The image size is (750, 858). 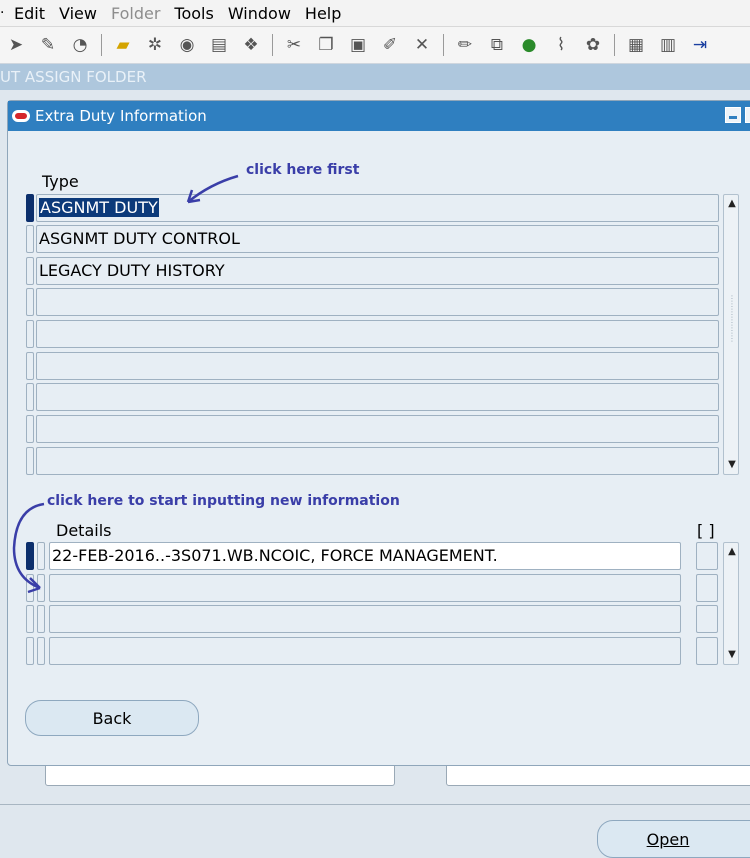 I want to click on scroll-grip: ⋮ ⋮ ⋮ ⋮ ⋮ ⋮, so click(x=732, y=319).